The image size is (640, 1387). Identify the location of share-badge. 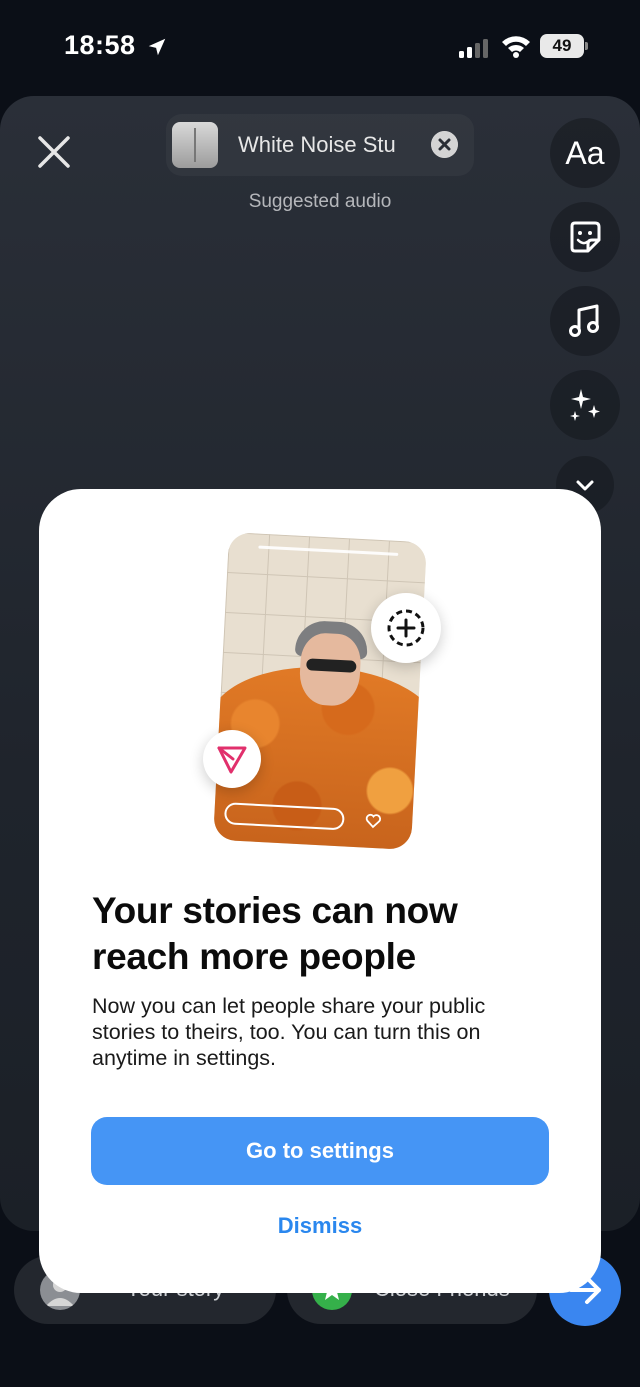
(232, 759).